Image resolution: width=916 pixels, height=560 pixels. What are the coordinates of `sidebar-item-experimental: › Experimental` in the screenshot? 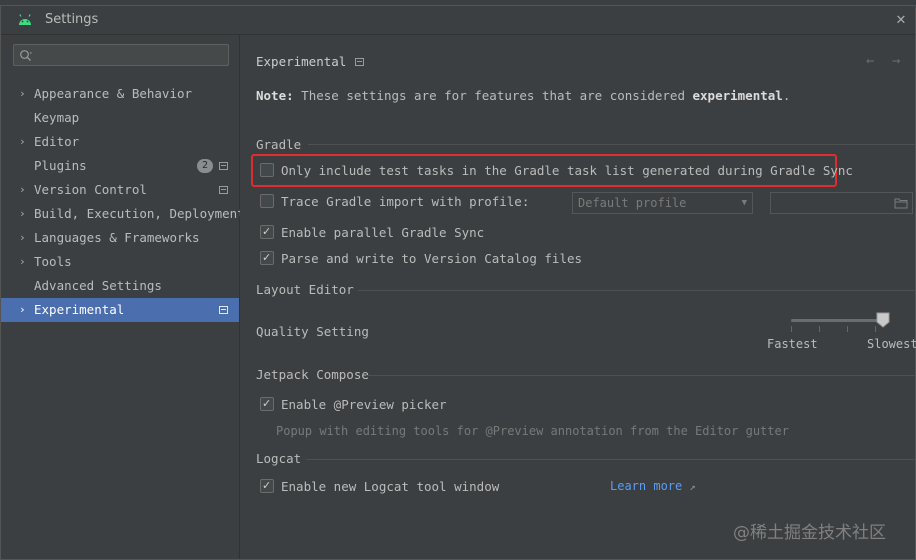 It's located at (120, 310).